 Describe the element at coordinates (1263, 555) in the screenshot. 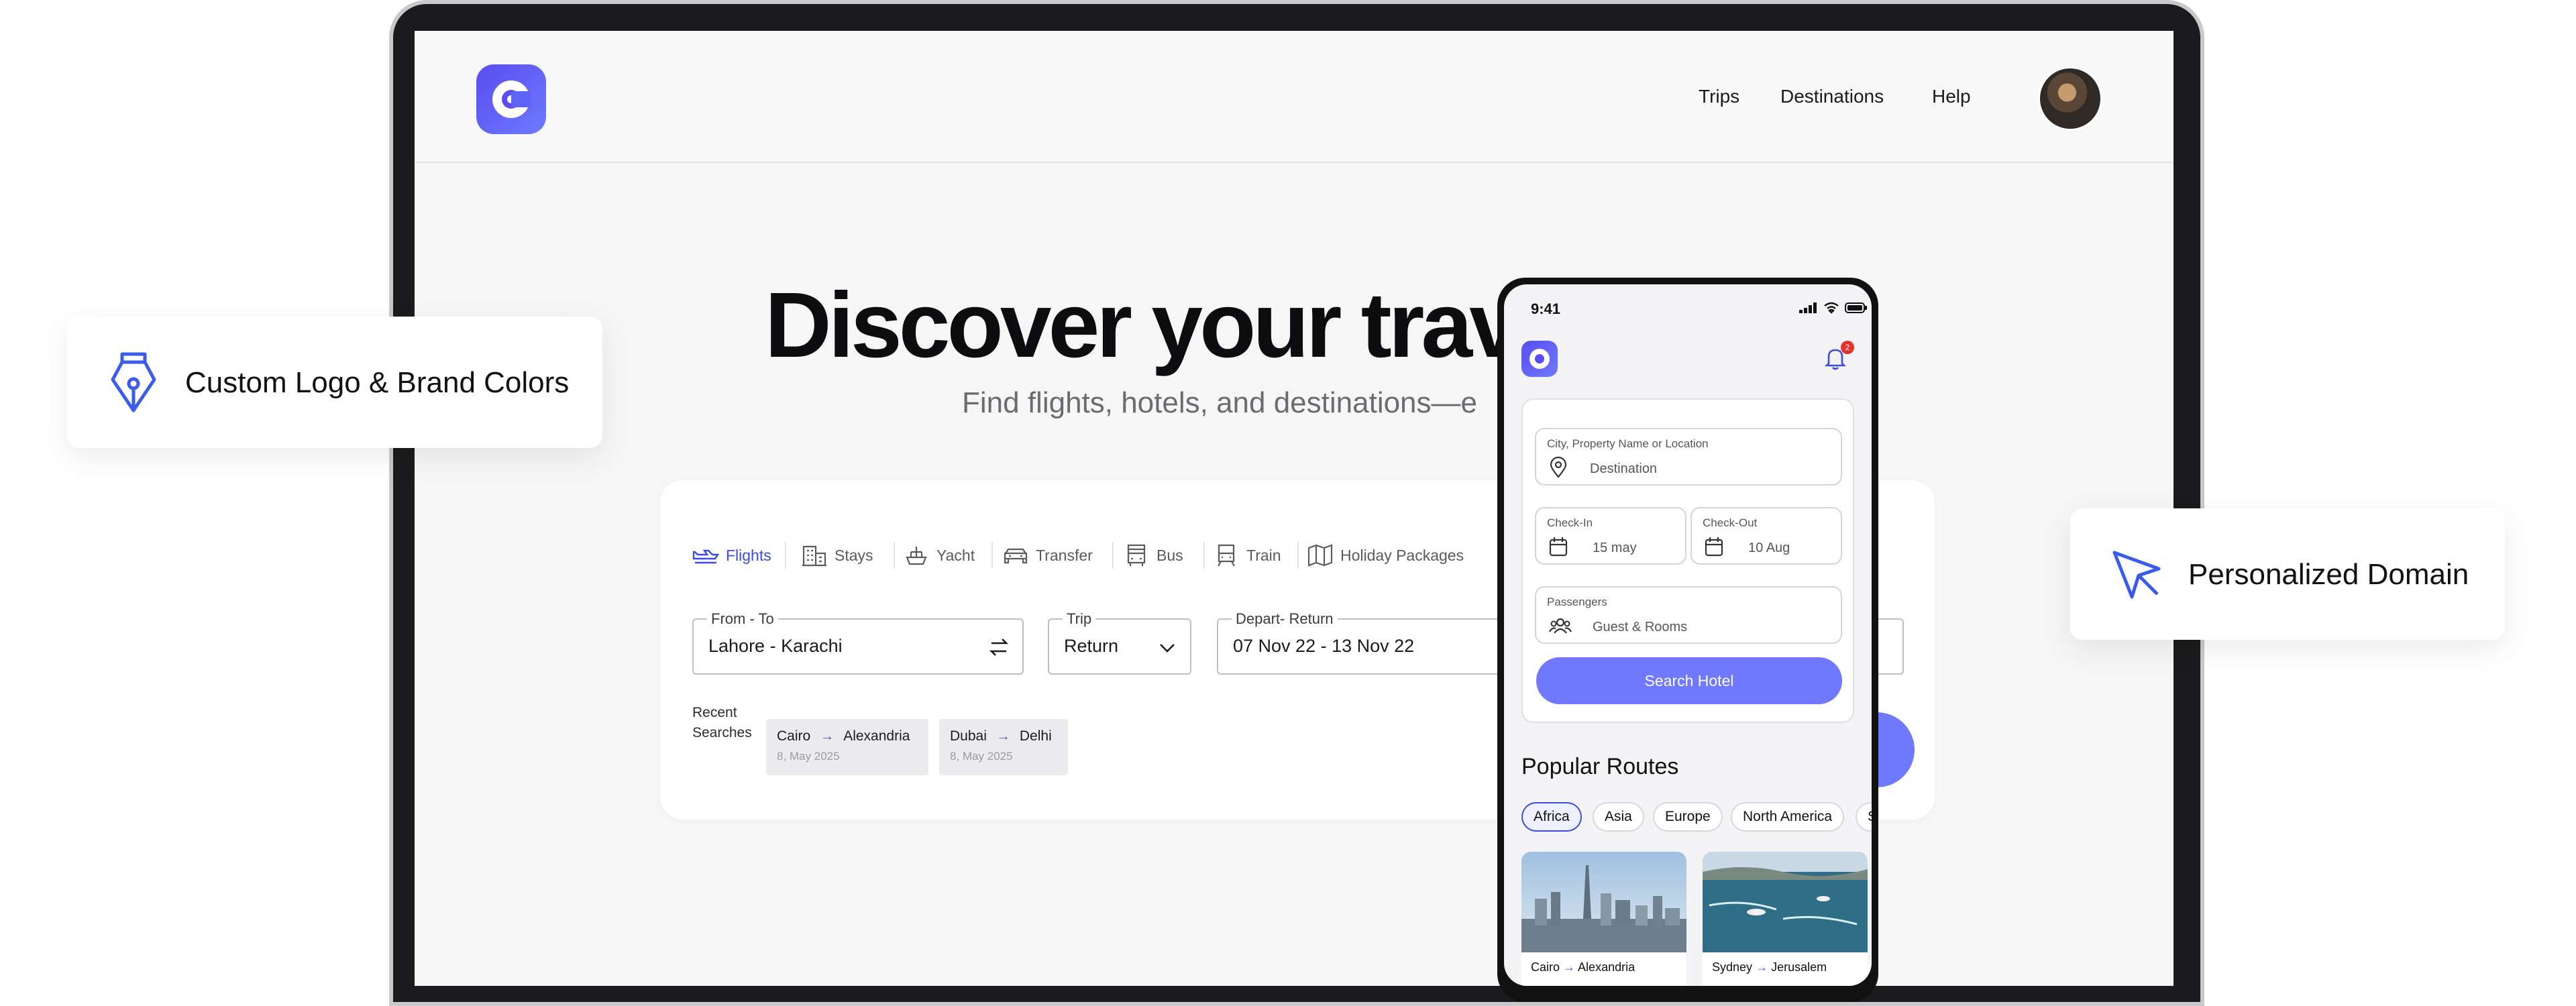

I see `tab-label: Train` at that location.